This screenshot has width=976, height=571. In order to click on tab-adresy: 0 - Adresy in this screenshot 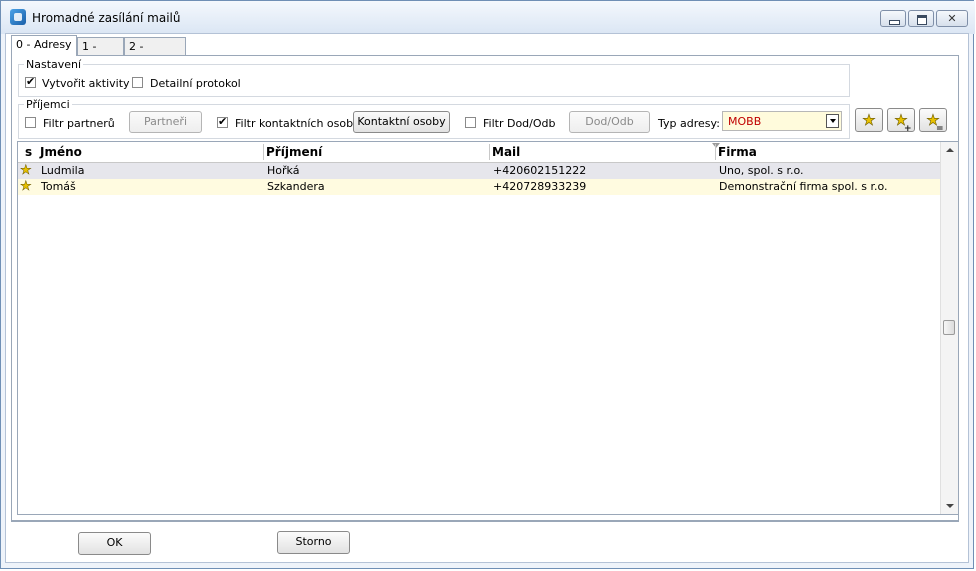, I will do `click(44, 45)`.